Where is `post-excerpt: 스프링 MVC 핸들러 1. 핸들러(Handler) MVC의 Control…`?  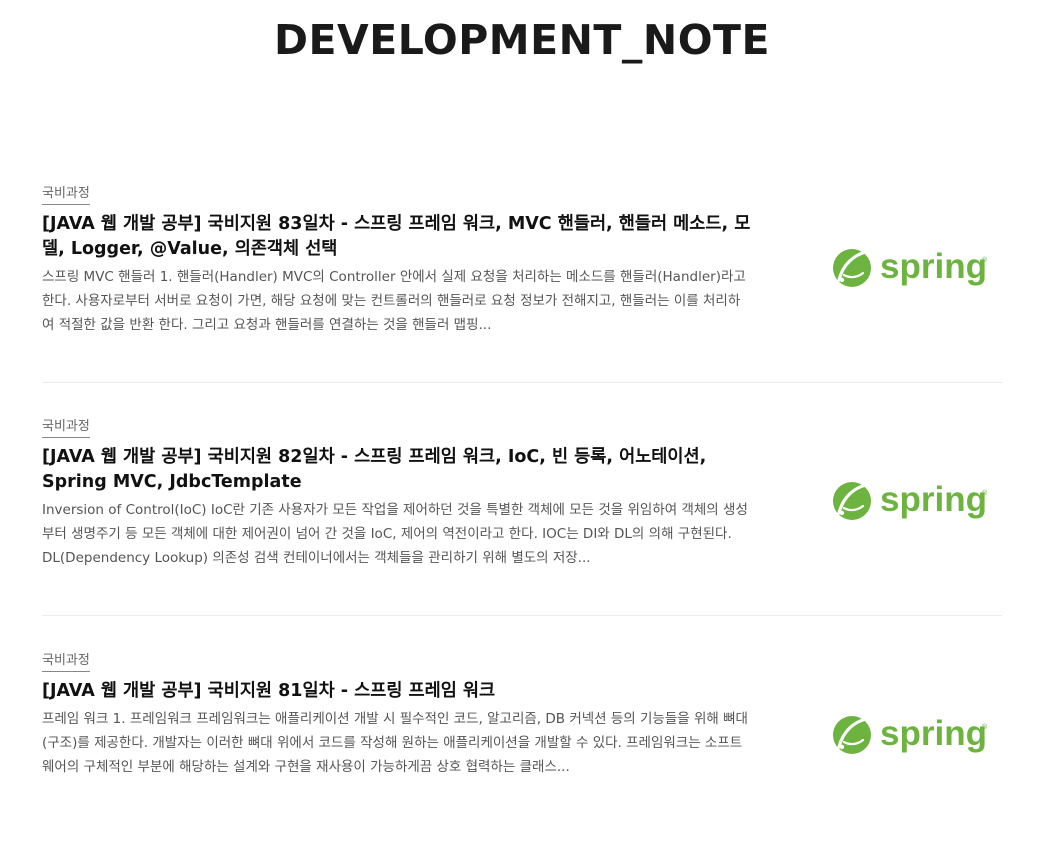
post-excerpt: 스프링 MVC 핸들러 1. 핸들러(Handler) MVC의 Control… is located at coordinates (397, 301).